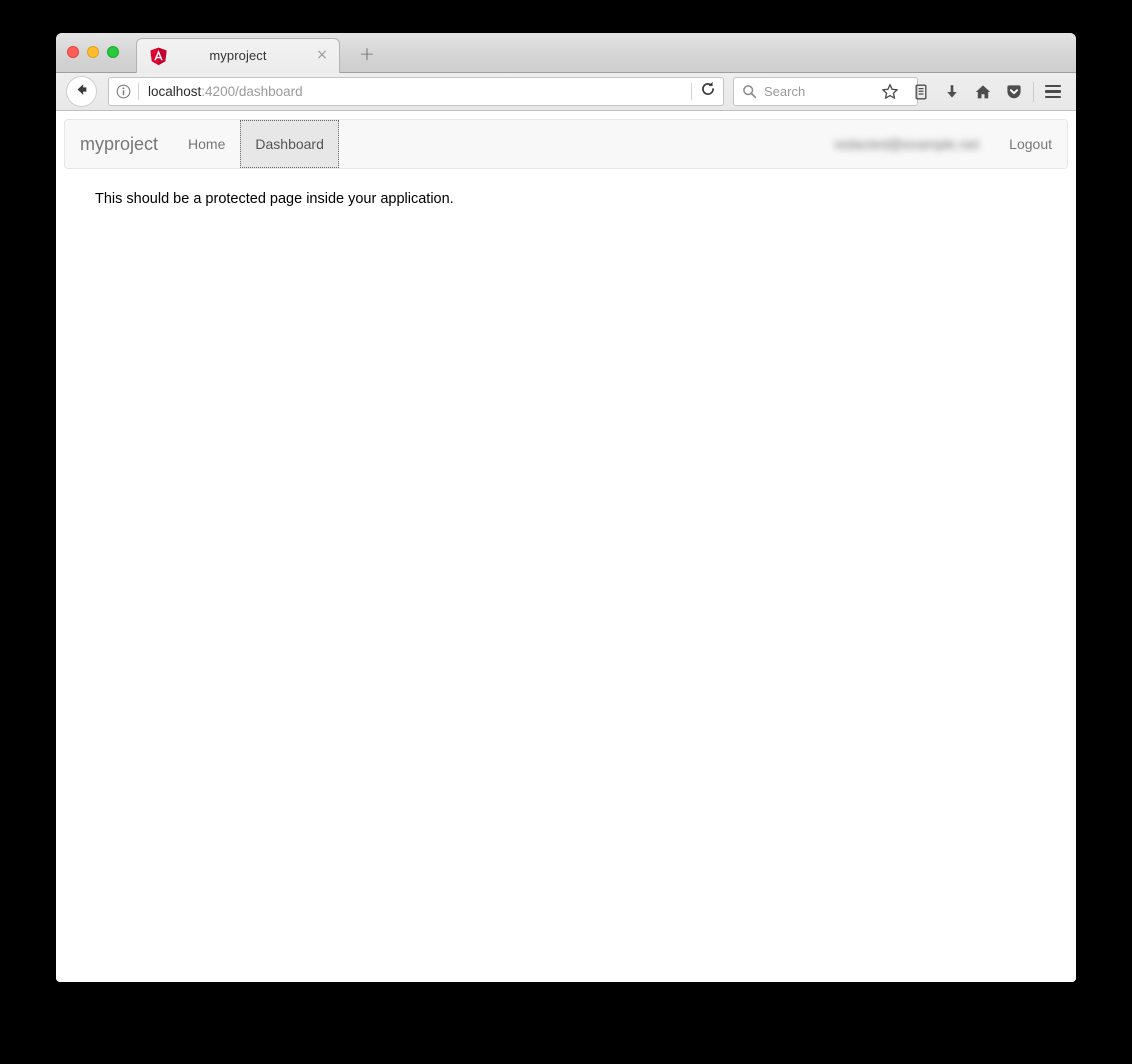  I want to click on bookmark-star-icon, so click(889, 92).